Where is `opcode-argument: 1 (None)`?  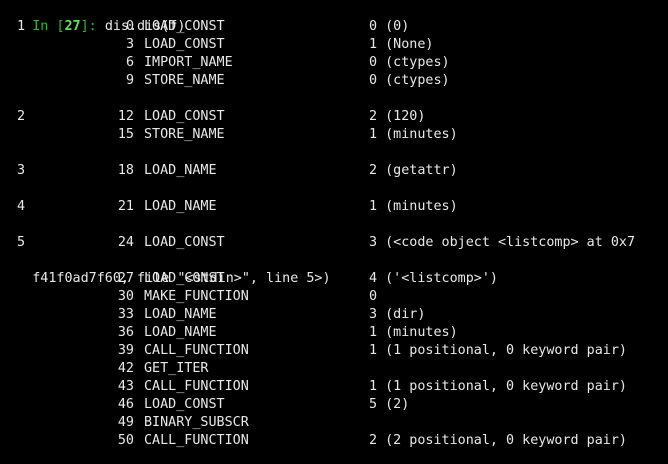 opcode-argument: 1 (None) is located at coordinates (401, 44).